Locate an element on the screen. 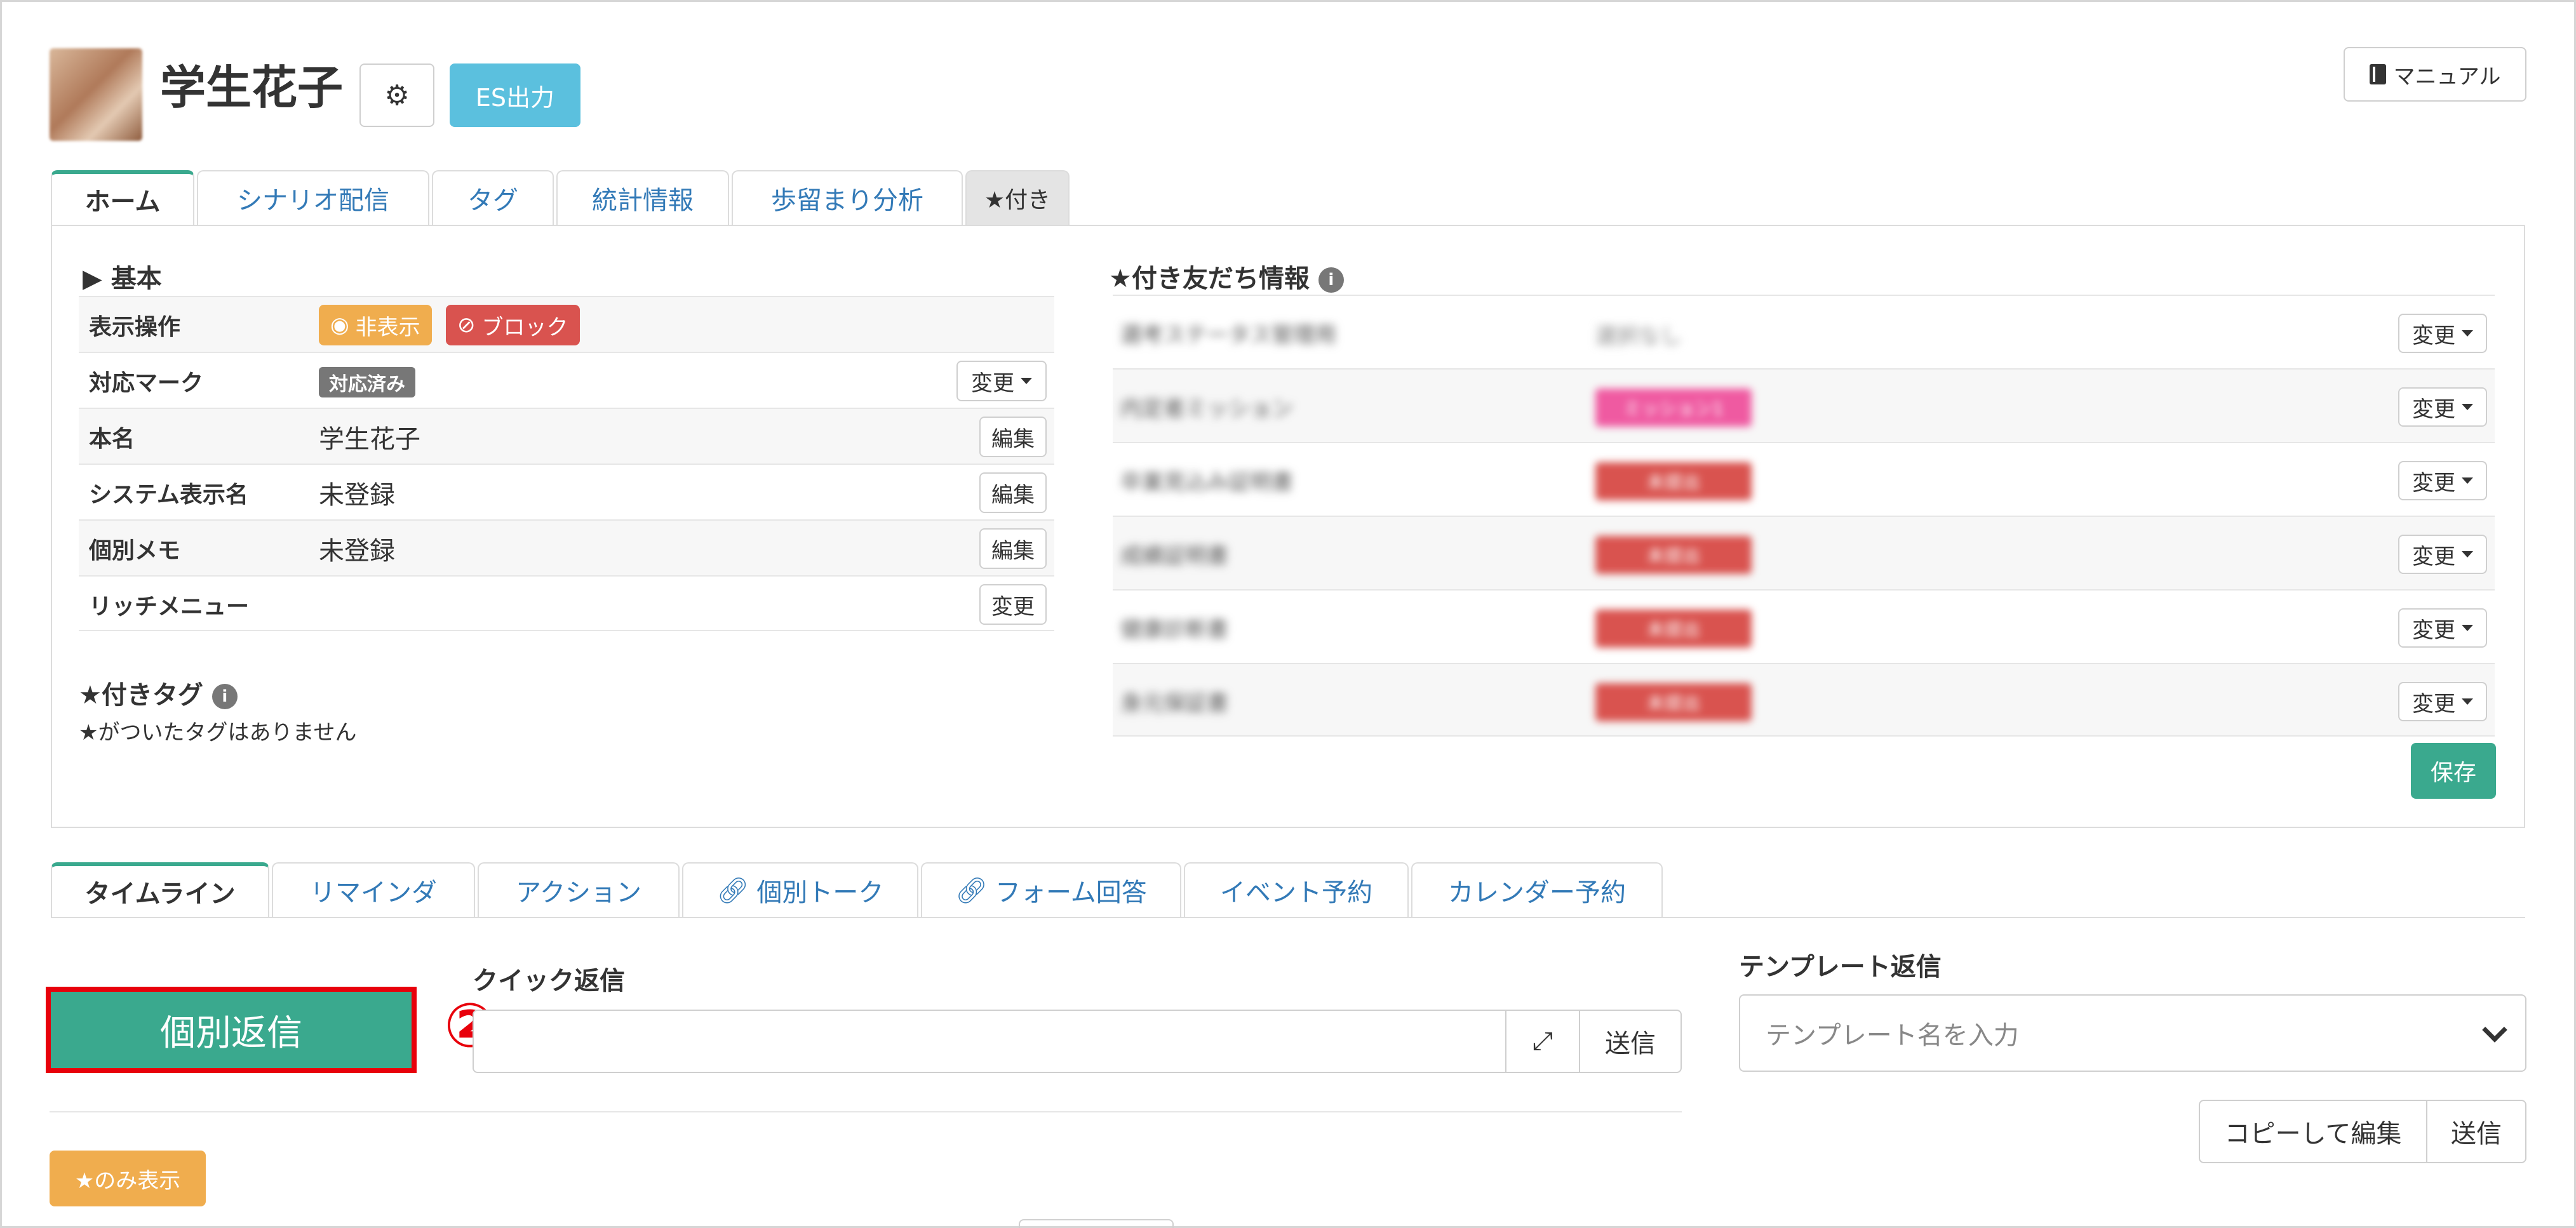 The width and height of the screenshot is (2576, 1228). copy-and-edit-button: コピーして編集 is located at coordinates (2313, 1131).